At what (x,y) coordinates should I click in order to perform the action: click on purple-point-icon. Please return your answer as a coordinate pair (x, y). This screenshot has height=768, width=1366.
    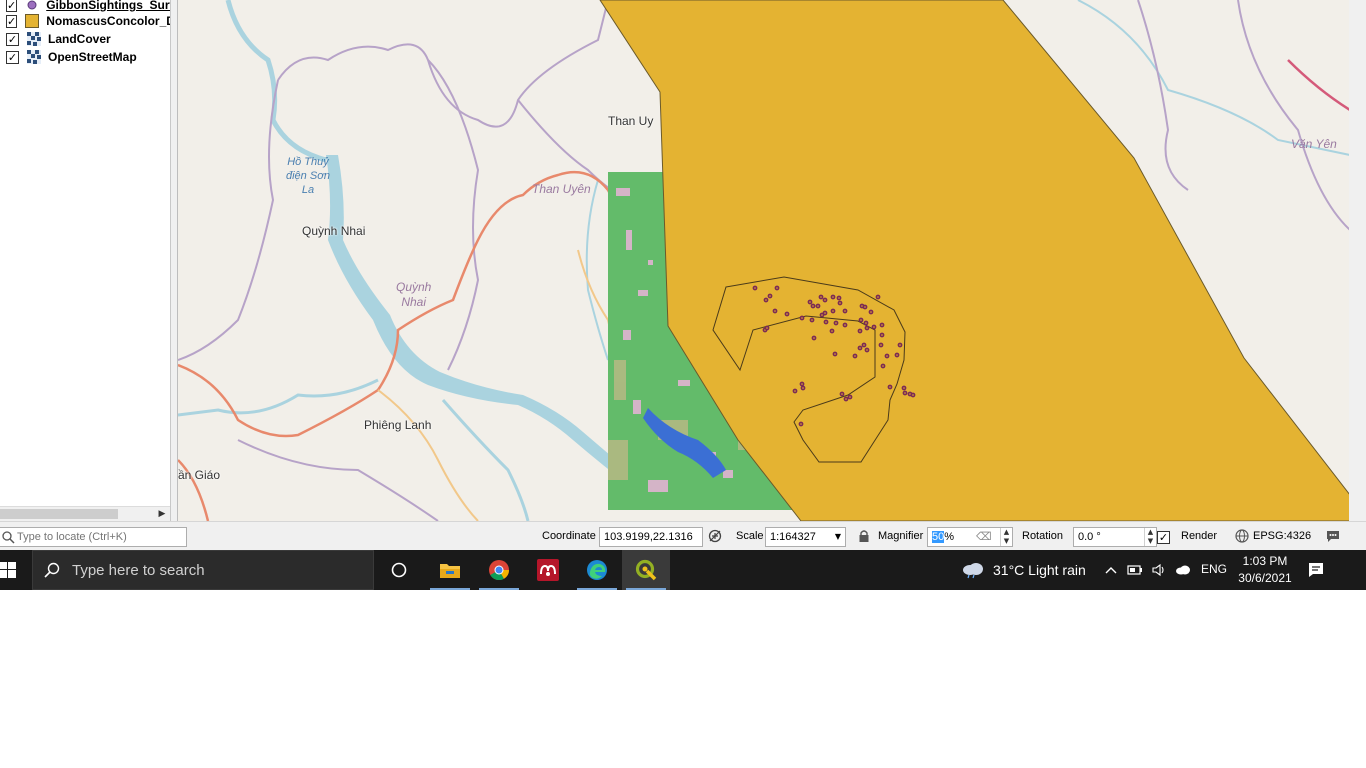
    Looking at the image, I should click on (32, 5).